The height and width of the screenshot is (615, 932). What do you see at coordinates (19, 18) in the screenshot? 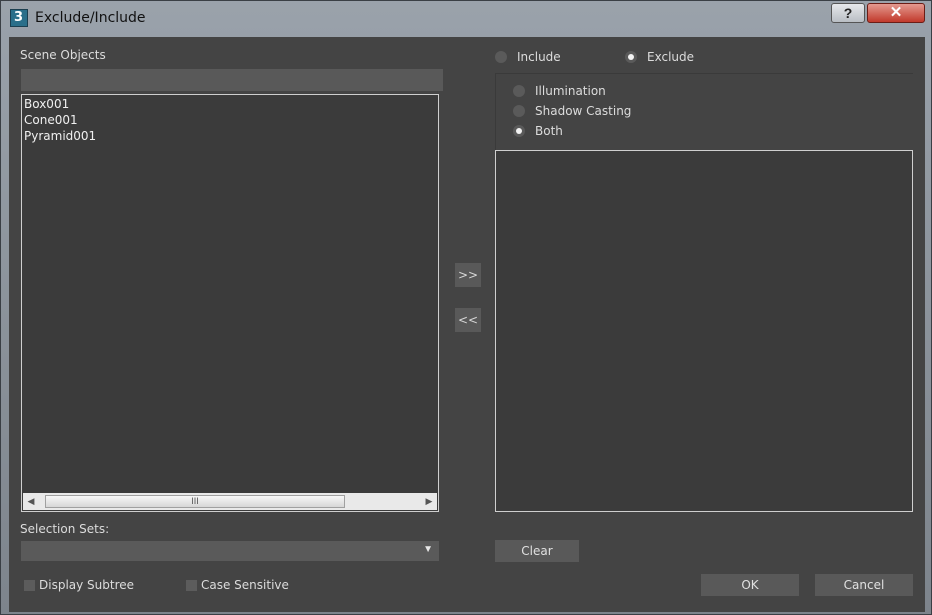
I see `app-icon: 3` at bounding box center [19, 18].